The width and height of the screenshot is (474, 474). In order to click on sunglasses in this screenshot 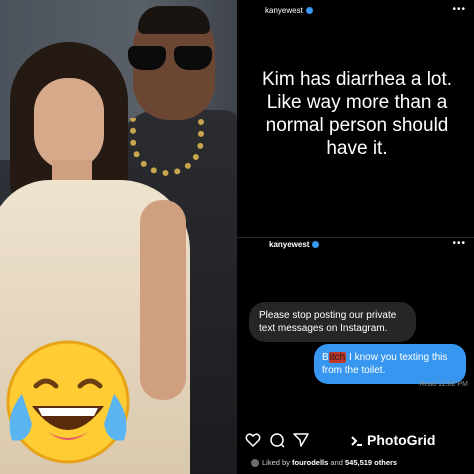, I will do `click(170, 58)`.